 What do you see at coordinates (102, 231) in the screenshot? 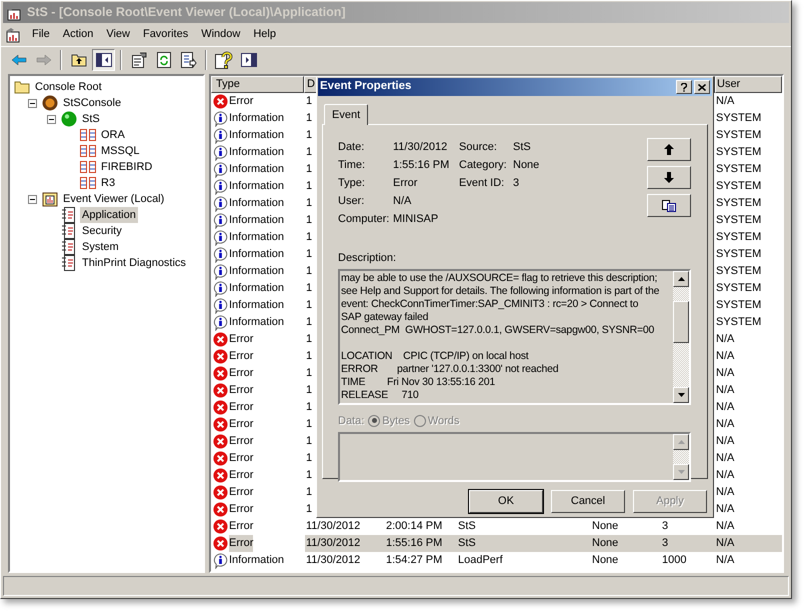
I see `tree-item: Security` at bounding box center [102, 231].